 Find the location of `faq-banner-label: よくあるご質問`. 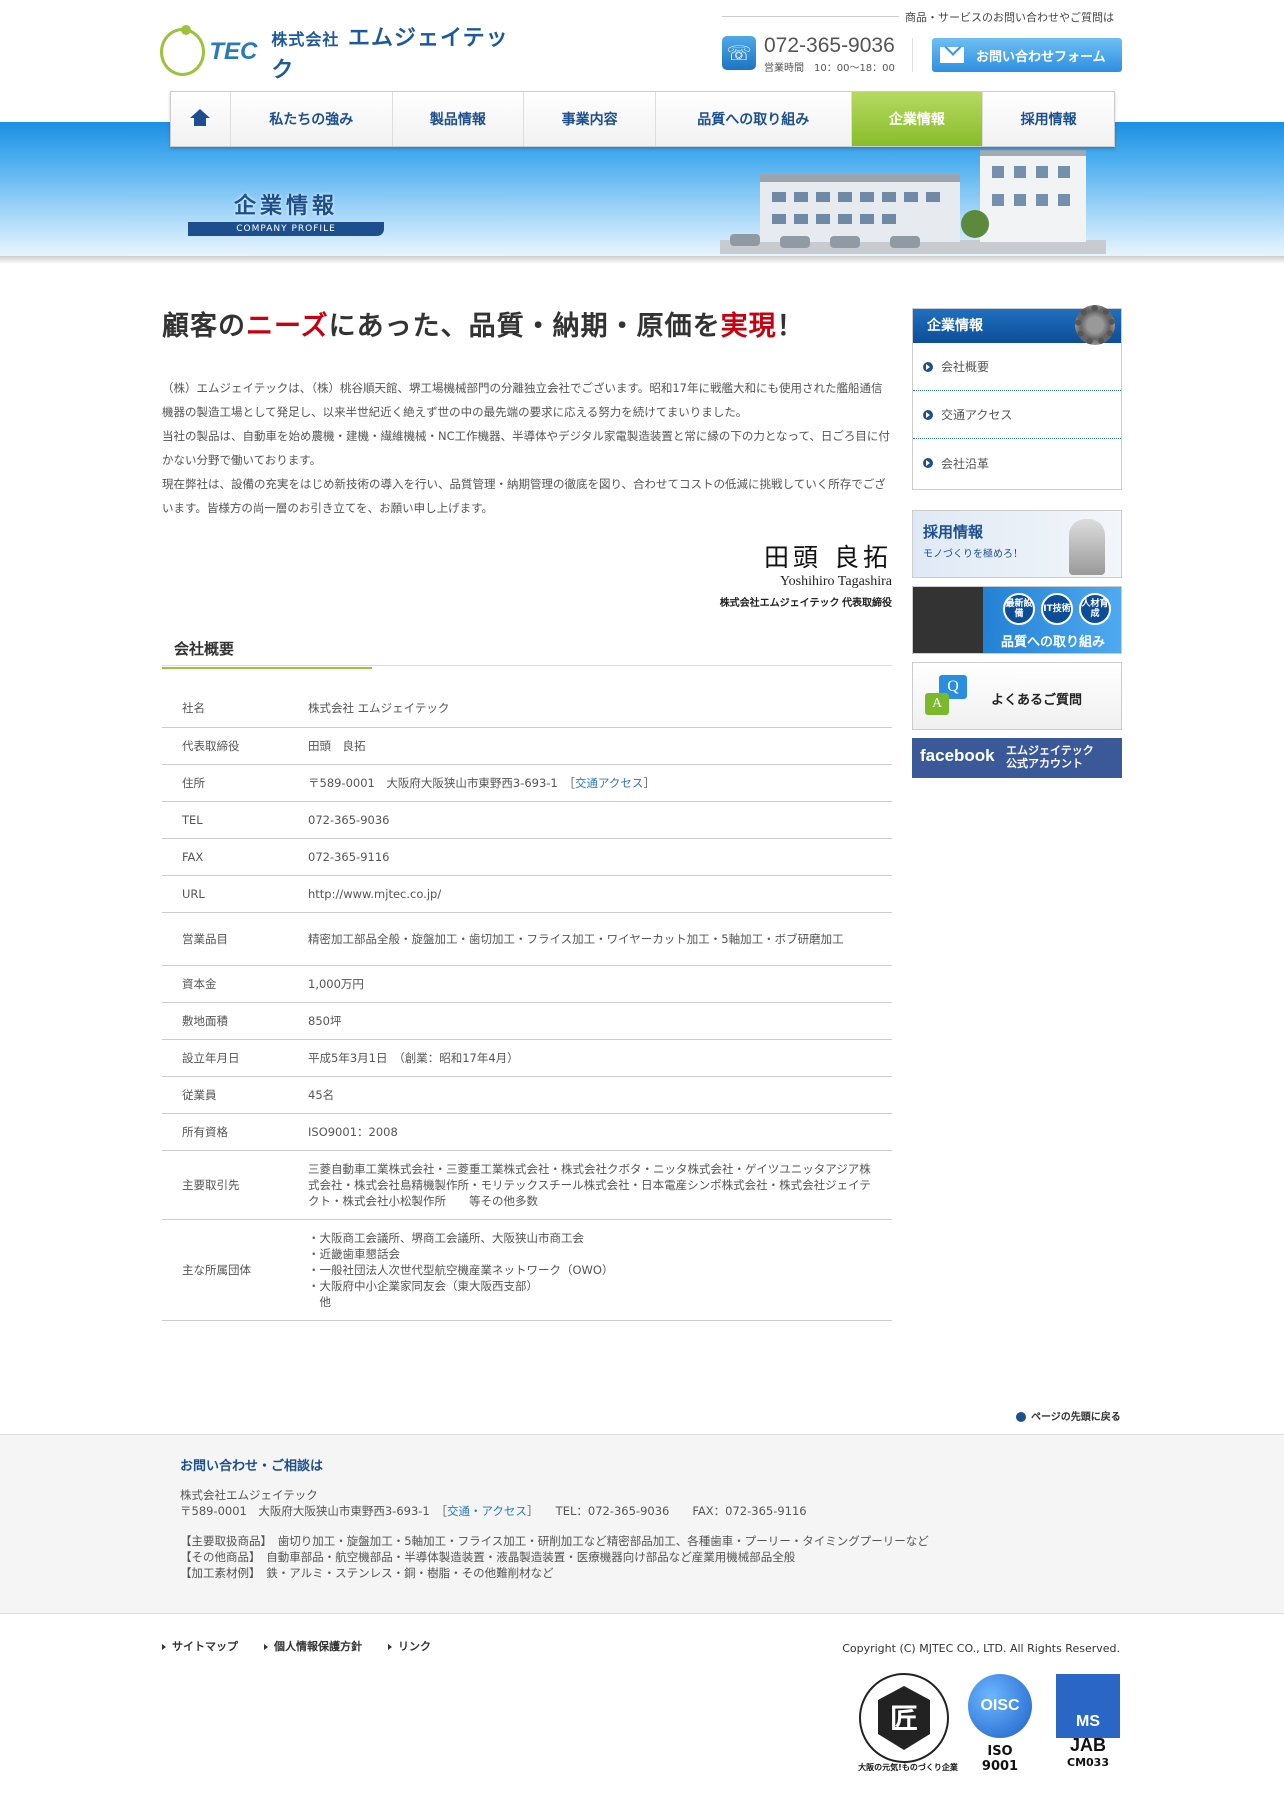

faq-banner-label: よくあるご質問 is located at coordinates (1037, 700).